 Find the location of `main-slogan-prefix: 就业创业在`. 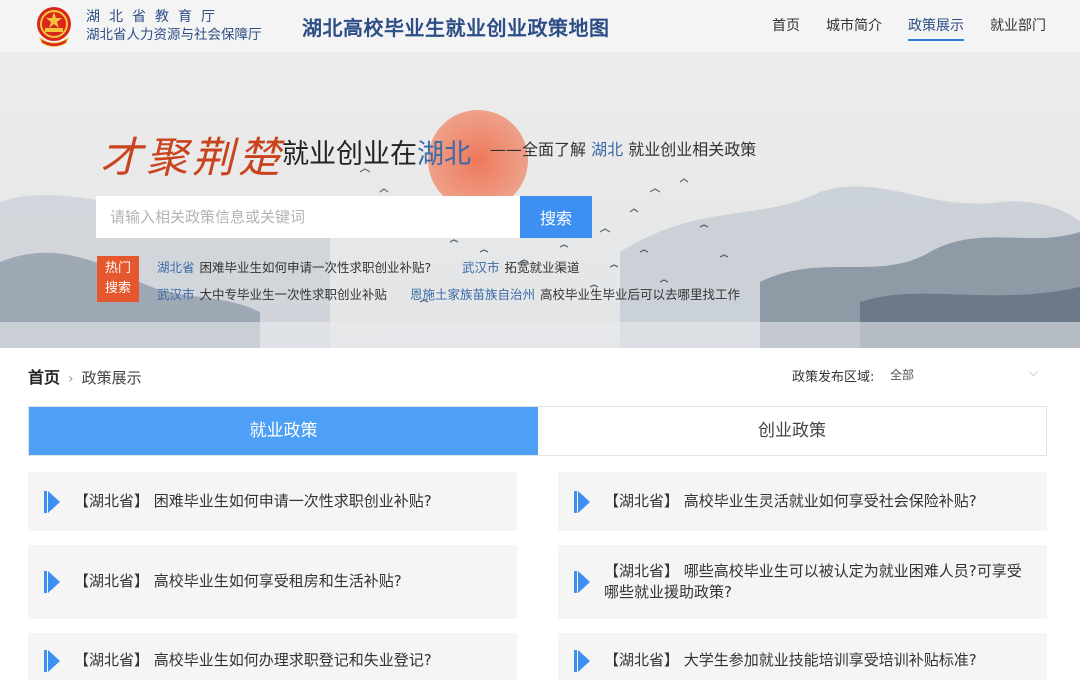

main-slogan-prefix: 就业创业在 is located at coordinates (349, 154).